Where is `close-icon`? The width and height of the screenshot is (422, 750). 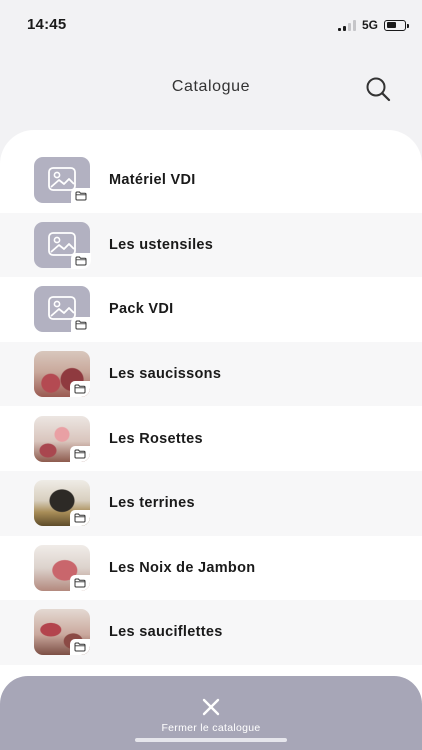 close-icon is located at coordinates (211, 707).